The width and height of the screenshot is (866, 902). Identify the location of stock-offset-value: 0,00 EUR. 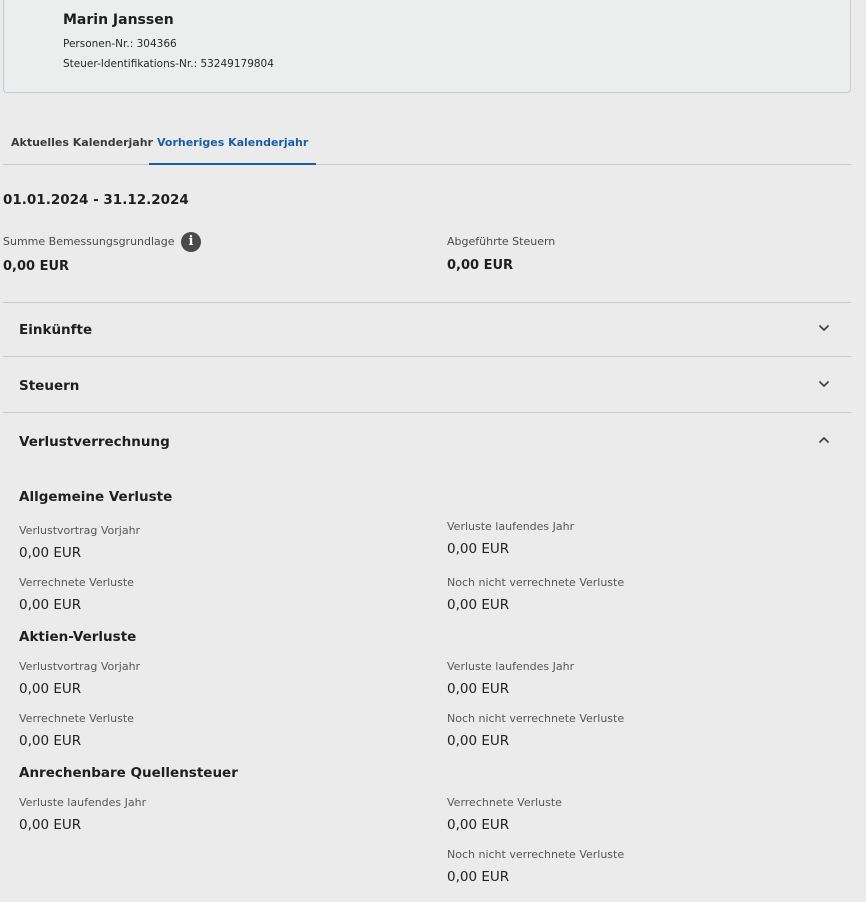
(50, 741).